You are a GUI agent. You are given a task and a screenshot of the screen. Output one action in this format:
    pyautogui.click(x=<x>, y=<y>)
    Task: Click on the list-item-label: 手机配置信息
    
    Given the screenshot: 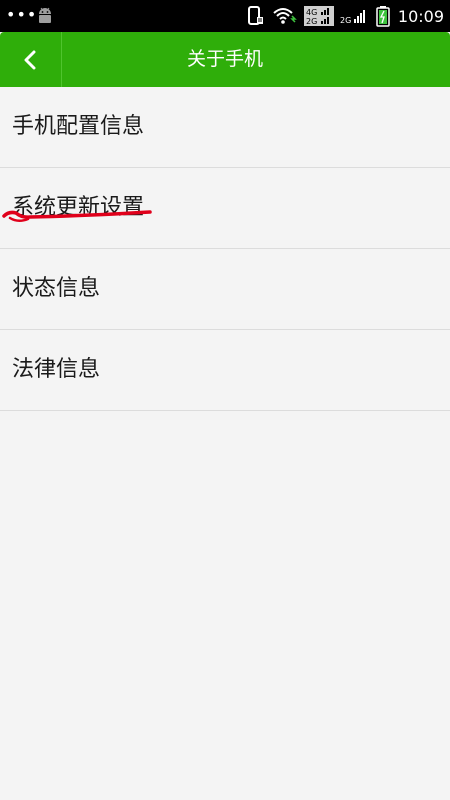 What is the action you would take?
    pyautogui.click(x=78, y=126)
    